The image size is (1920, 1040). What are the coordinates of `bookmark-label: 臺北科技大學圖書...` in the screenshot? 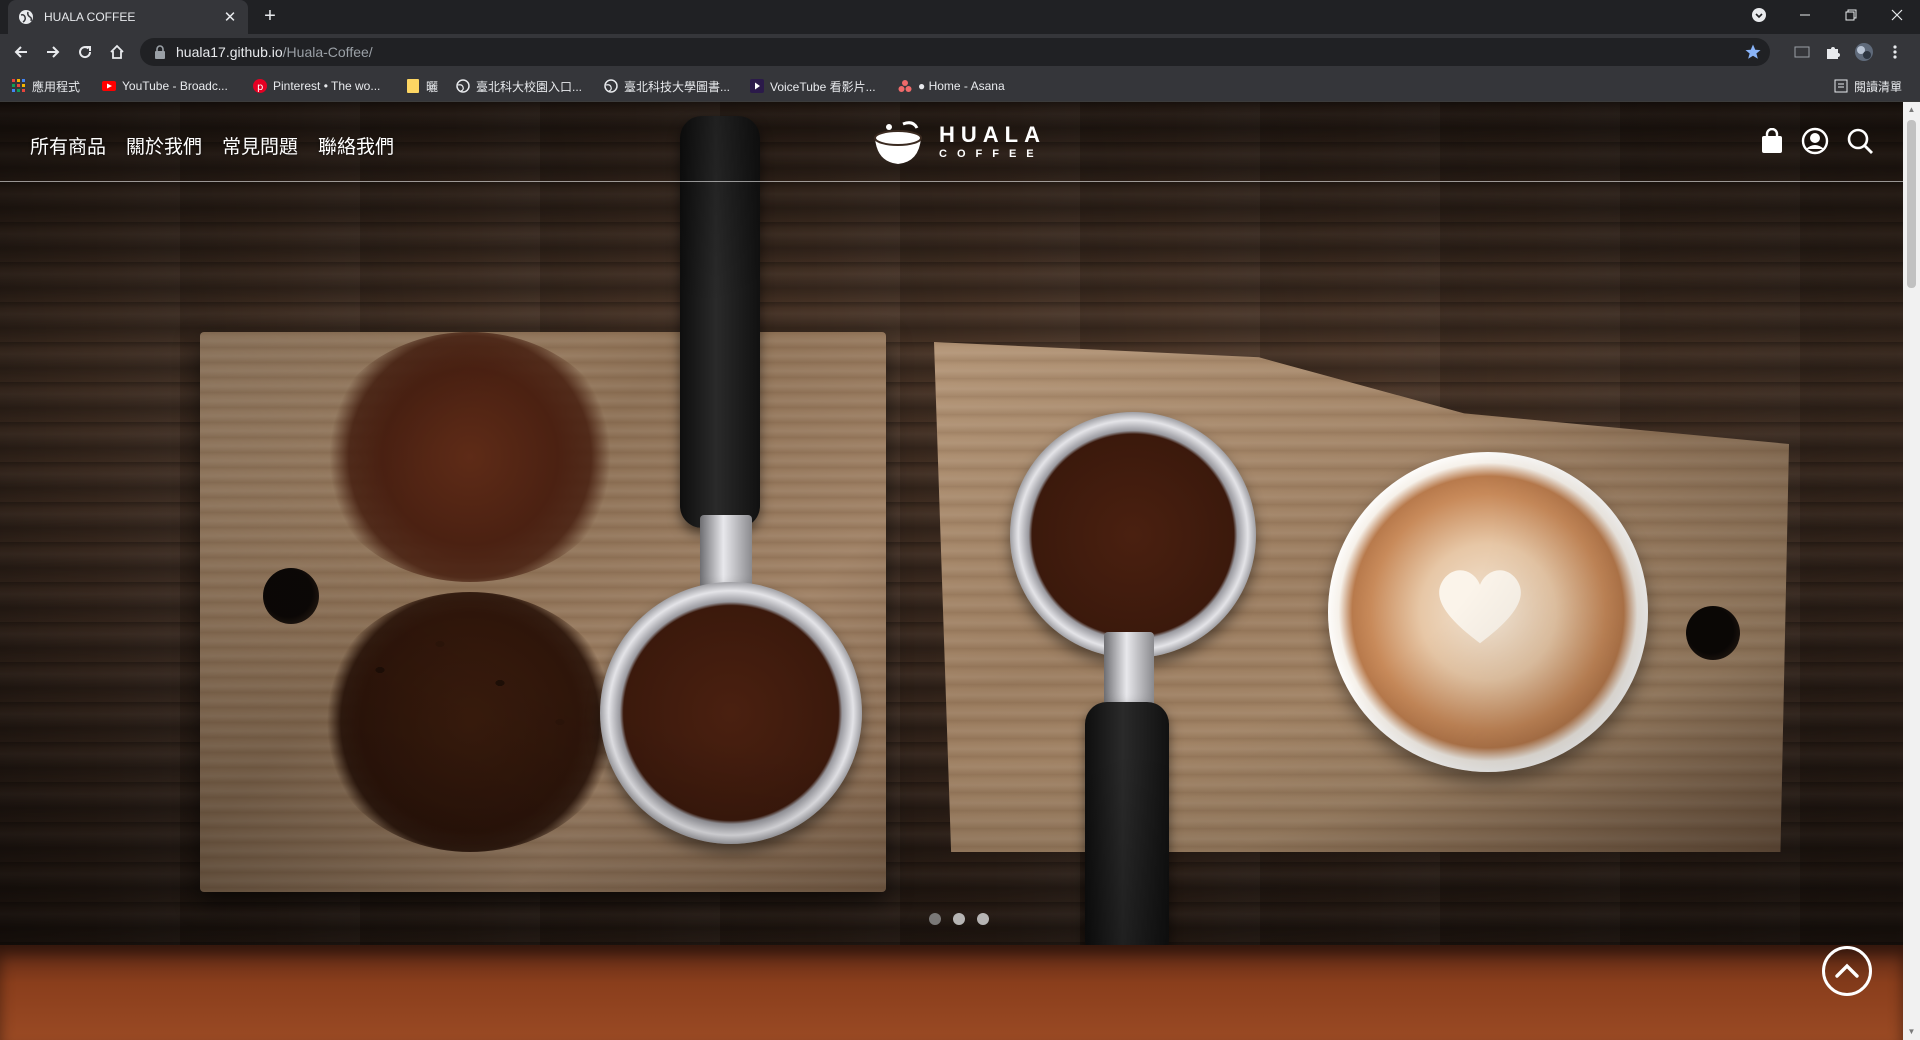 It's located at (677, 86).